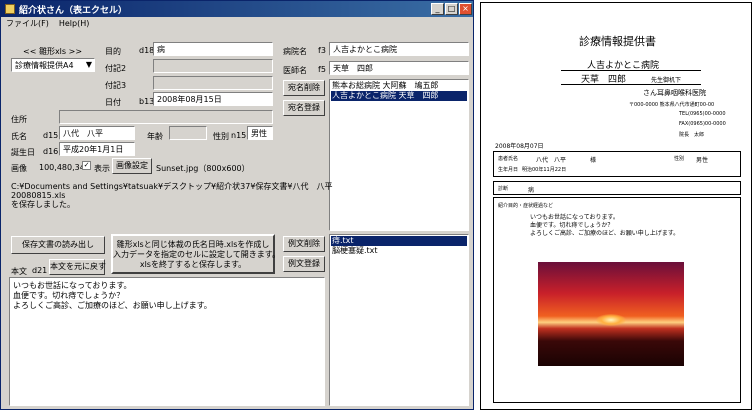 The height and width of the screenshot is (412, 754). Describe the element at coordinates (27, 23) in the screenshot. I see `menu-file: ファイル(F)` at that location.